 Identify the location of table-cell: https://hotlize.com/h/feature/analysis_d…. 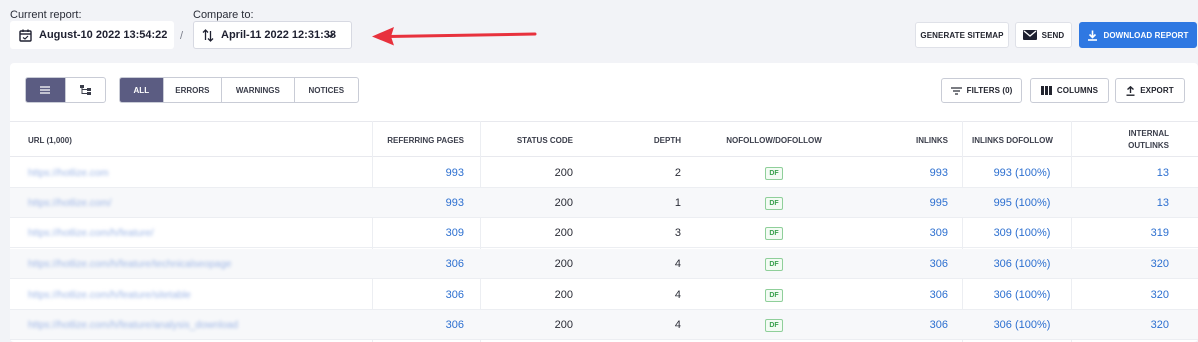
(178, 325).